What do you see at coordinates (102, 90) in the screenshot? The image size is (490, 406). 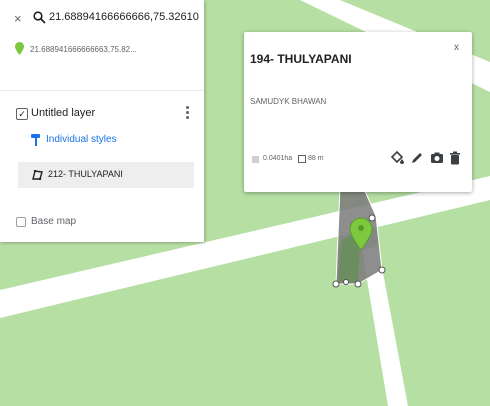 I see `divider` at bounding box center [102, 90].